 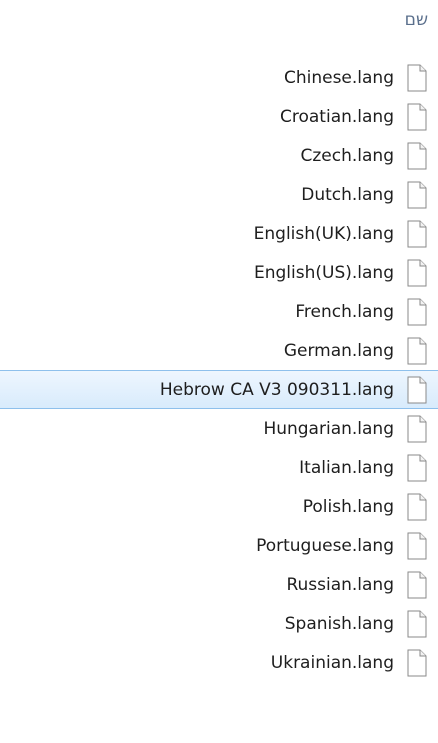 I want to click on file-name: Ukrainian.lang, so click(x=332, y=662).